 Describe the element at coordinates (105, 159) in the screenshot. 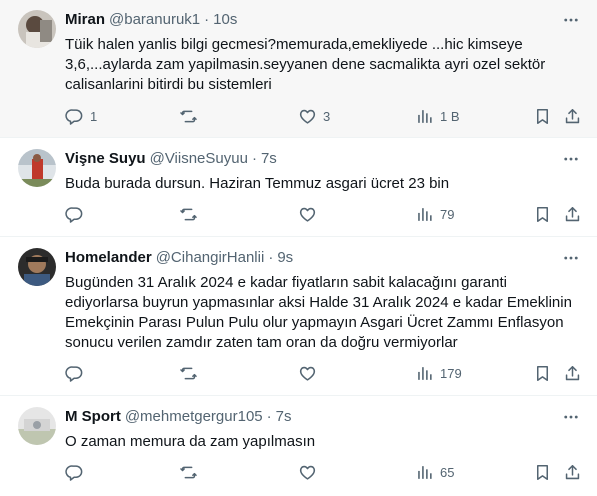

I see `author-name: Vişne Suyu` at that location.